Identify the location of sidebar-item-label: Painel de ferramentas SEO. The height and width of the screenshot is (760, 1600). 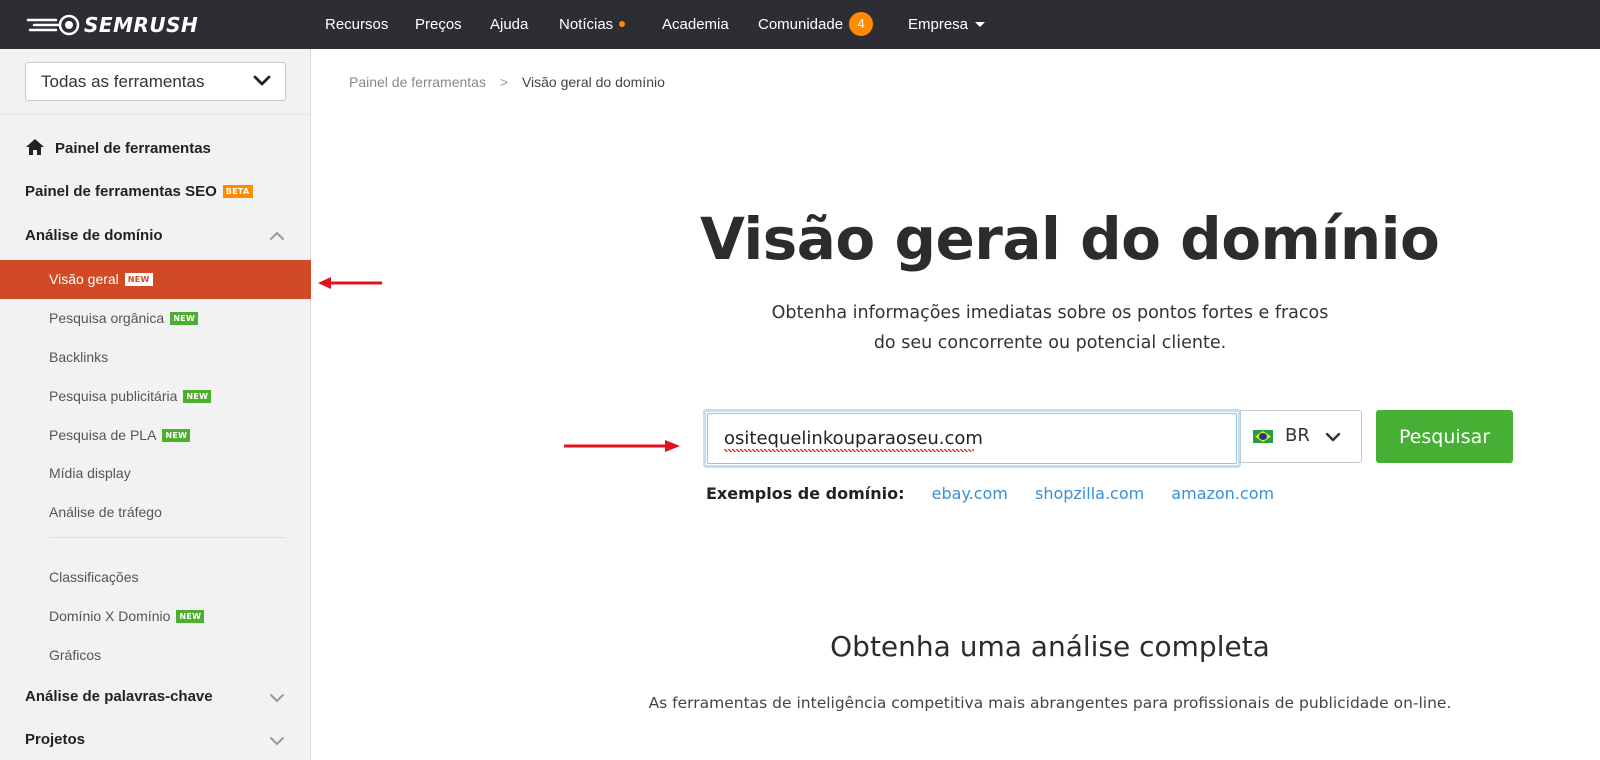
(121, 191).